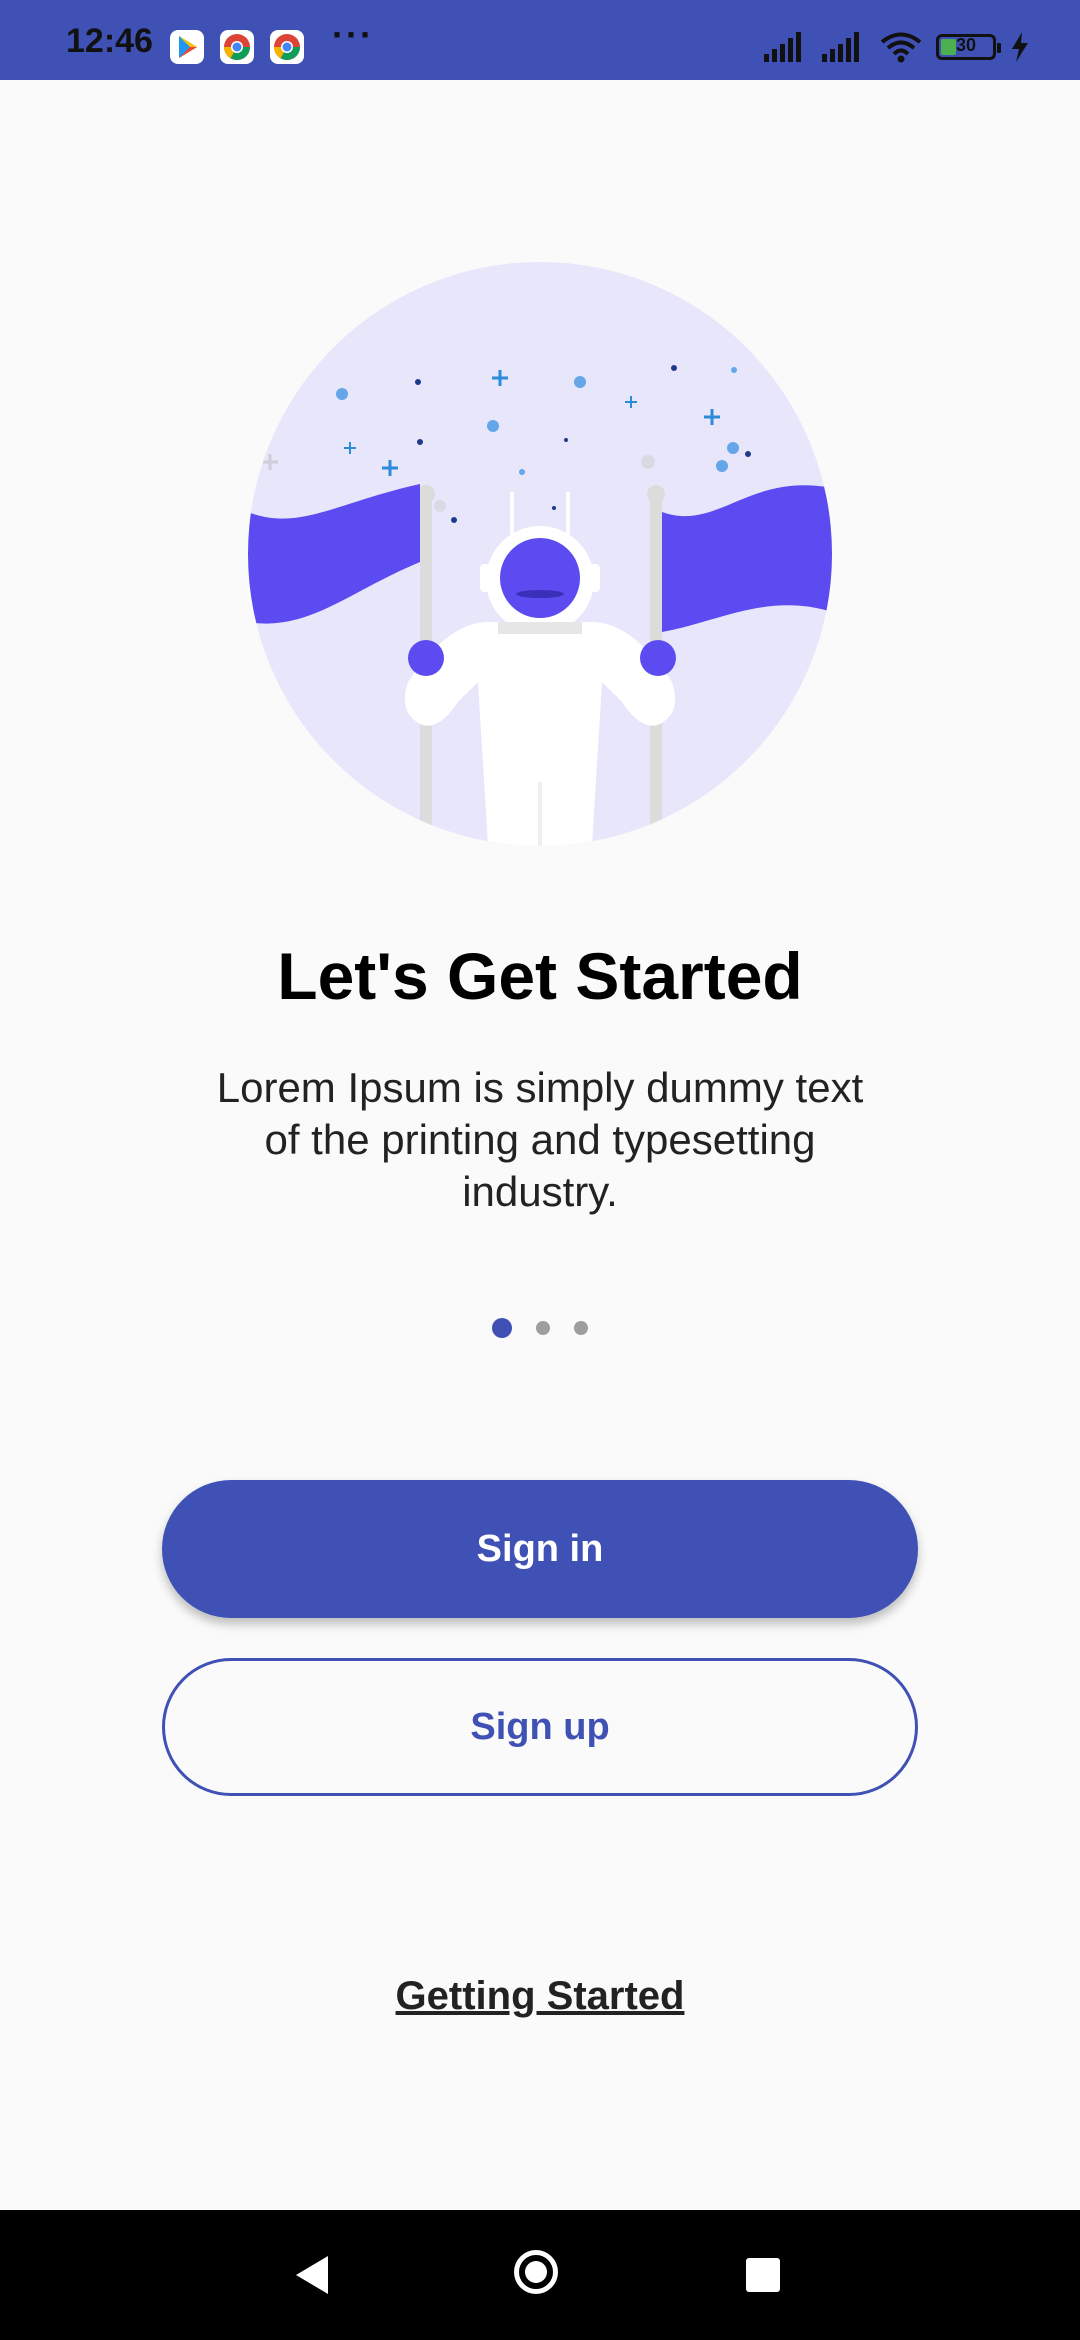 The width and height of the screenshot is (1080, 2340). I want to click on status-bar: 12:46 ··· 30, so click(540, 40).